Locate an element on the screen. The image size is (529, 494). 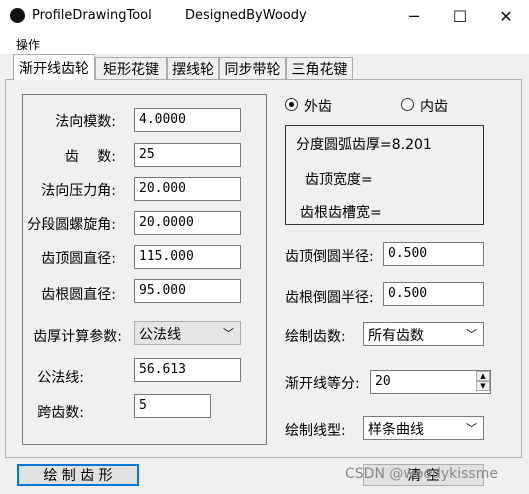
tab-rectangular-spline: 矩形花键 is located at coordinates (131, 68).